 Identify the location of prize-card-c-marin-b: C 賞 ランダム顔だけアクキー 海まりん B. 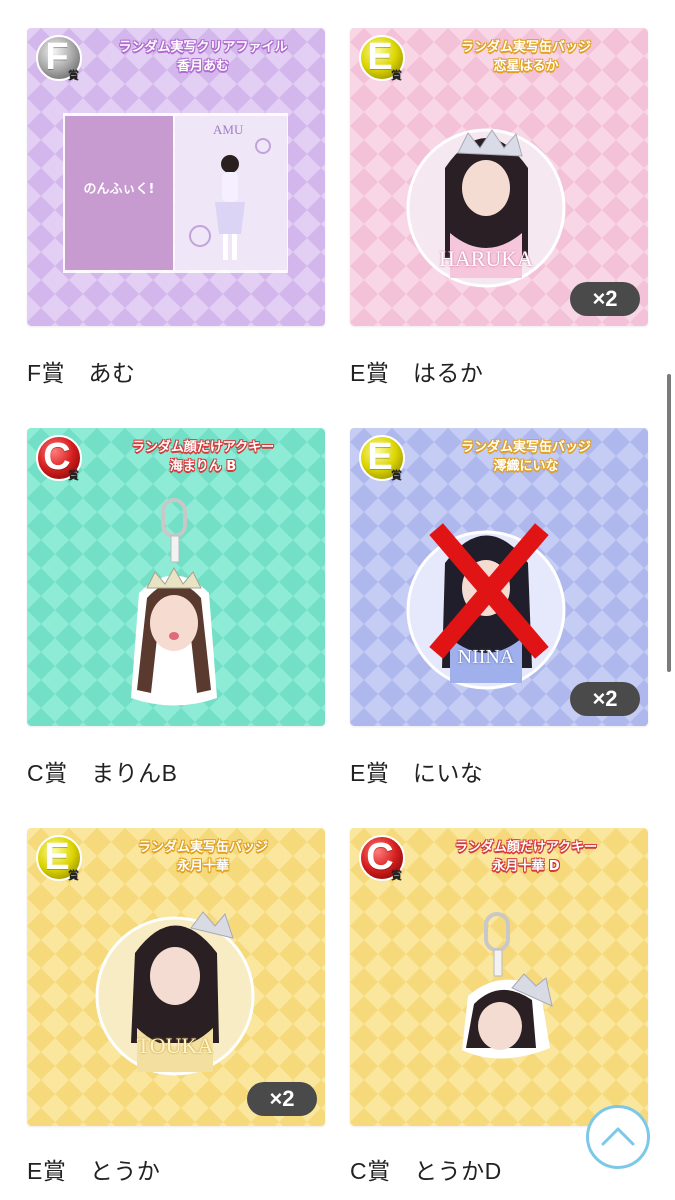
(176, 577).